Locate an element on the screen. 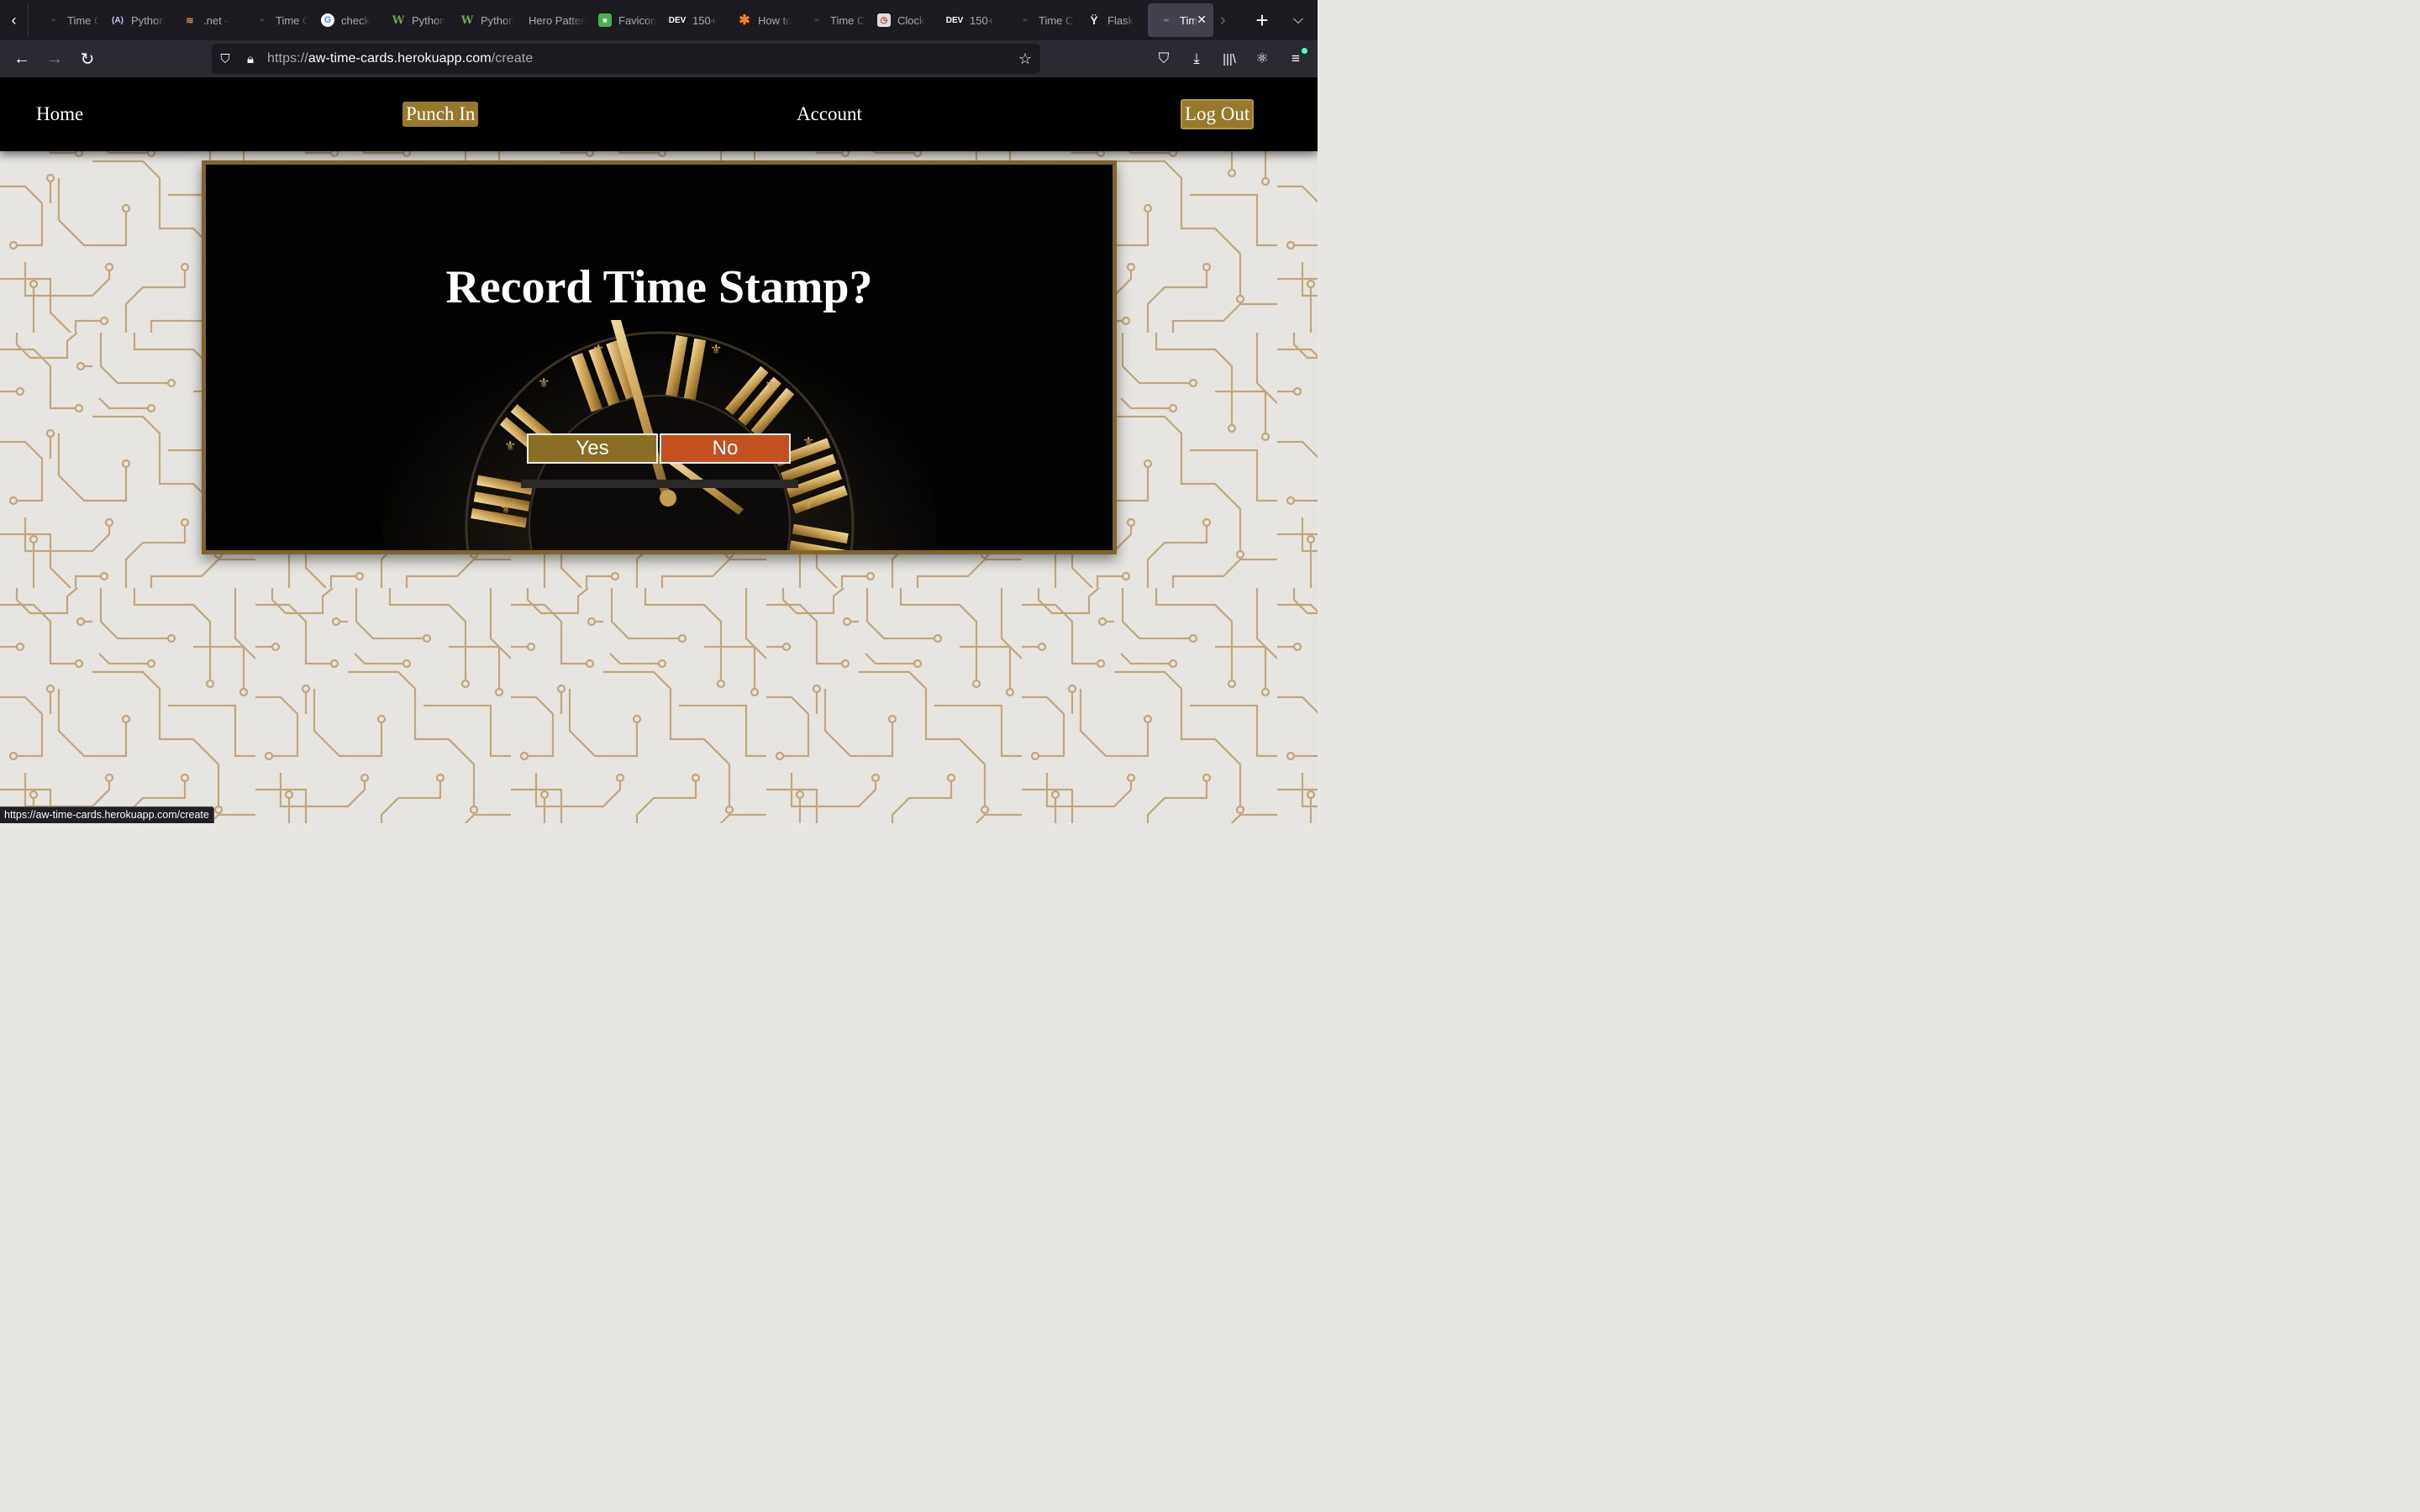  reload-icon: ↻ is located at coordinates (87, 59).